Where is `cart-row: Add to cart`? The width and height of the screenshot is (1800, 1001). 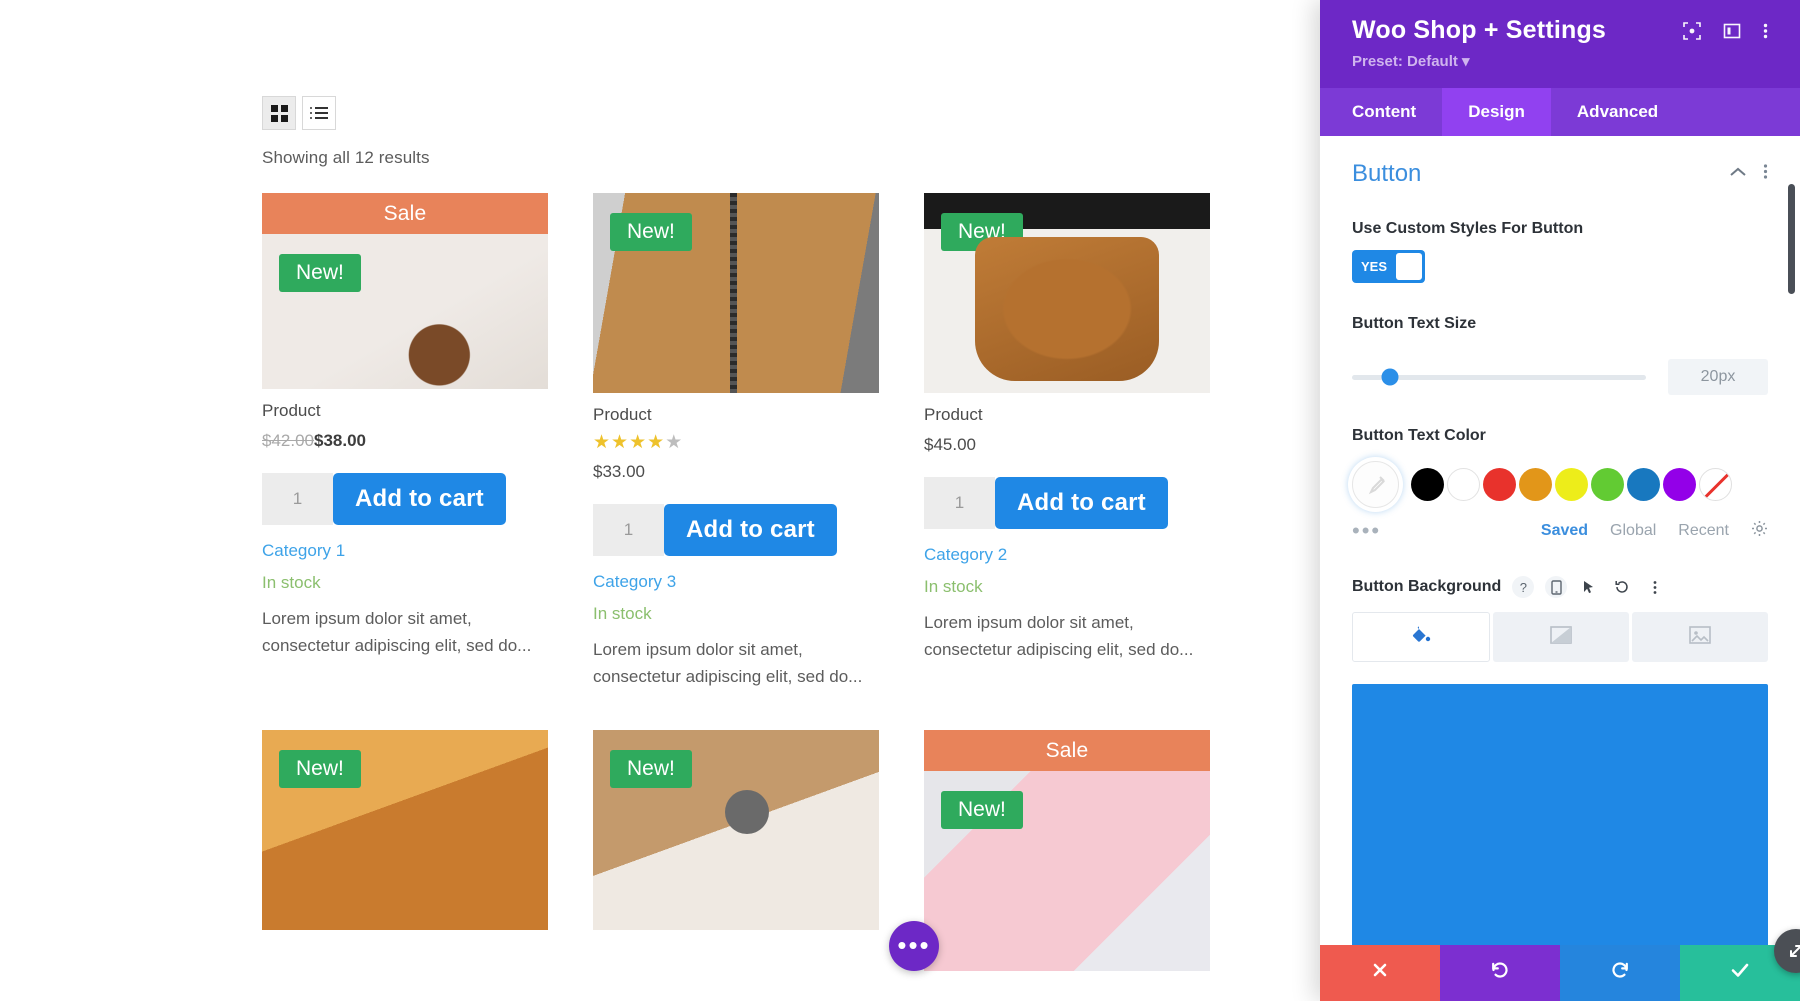 cart-row: Add to cart is located at coordinates (405, 499).